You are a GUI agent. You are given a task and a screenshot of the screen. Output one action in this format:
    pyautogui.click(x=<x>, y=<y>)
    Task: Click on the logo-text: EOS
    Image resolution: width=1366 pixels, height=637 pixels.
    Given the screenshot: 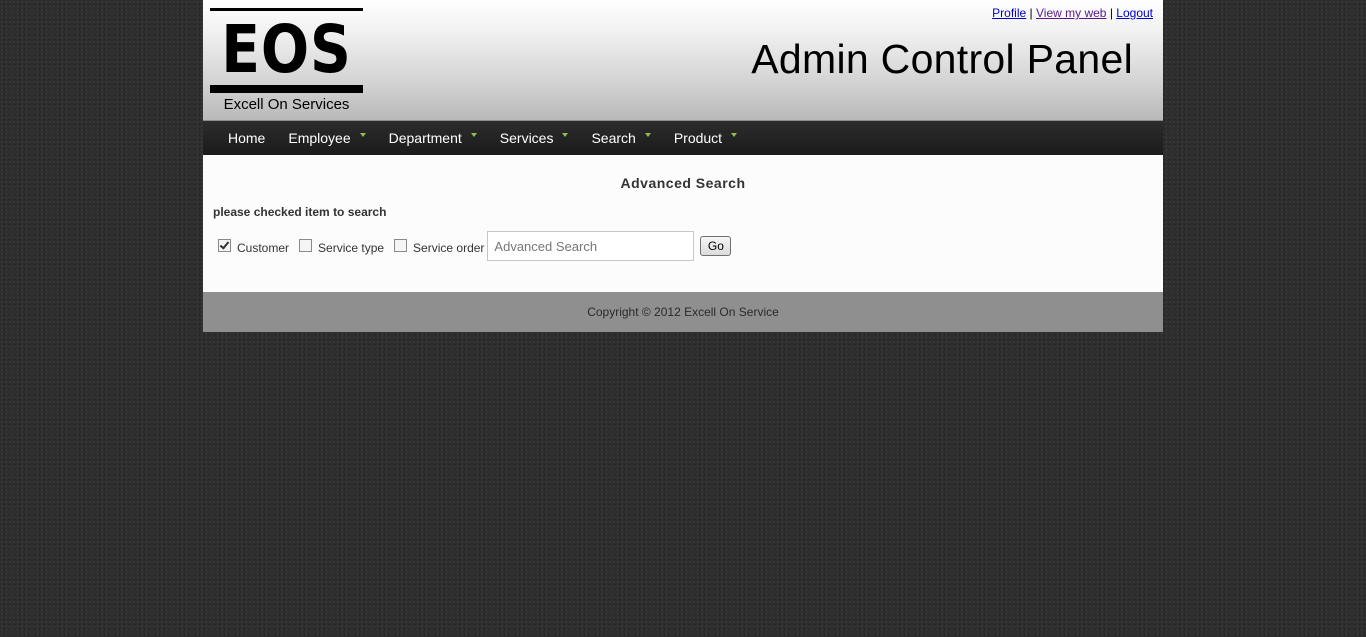 What is the action you would take?
    pyautogui.click(x=286, y=49)
    